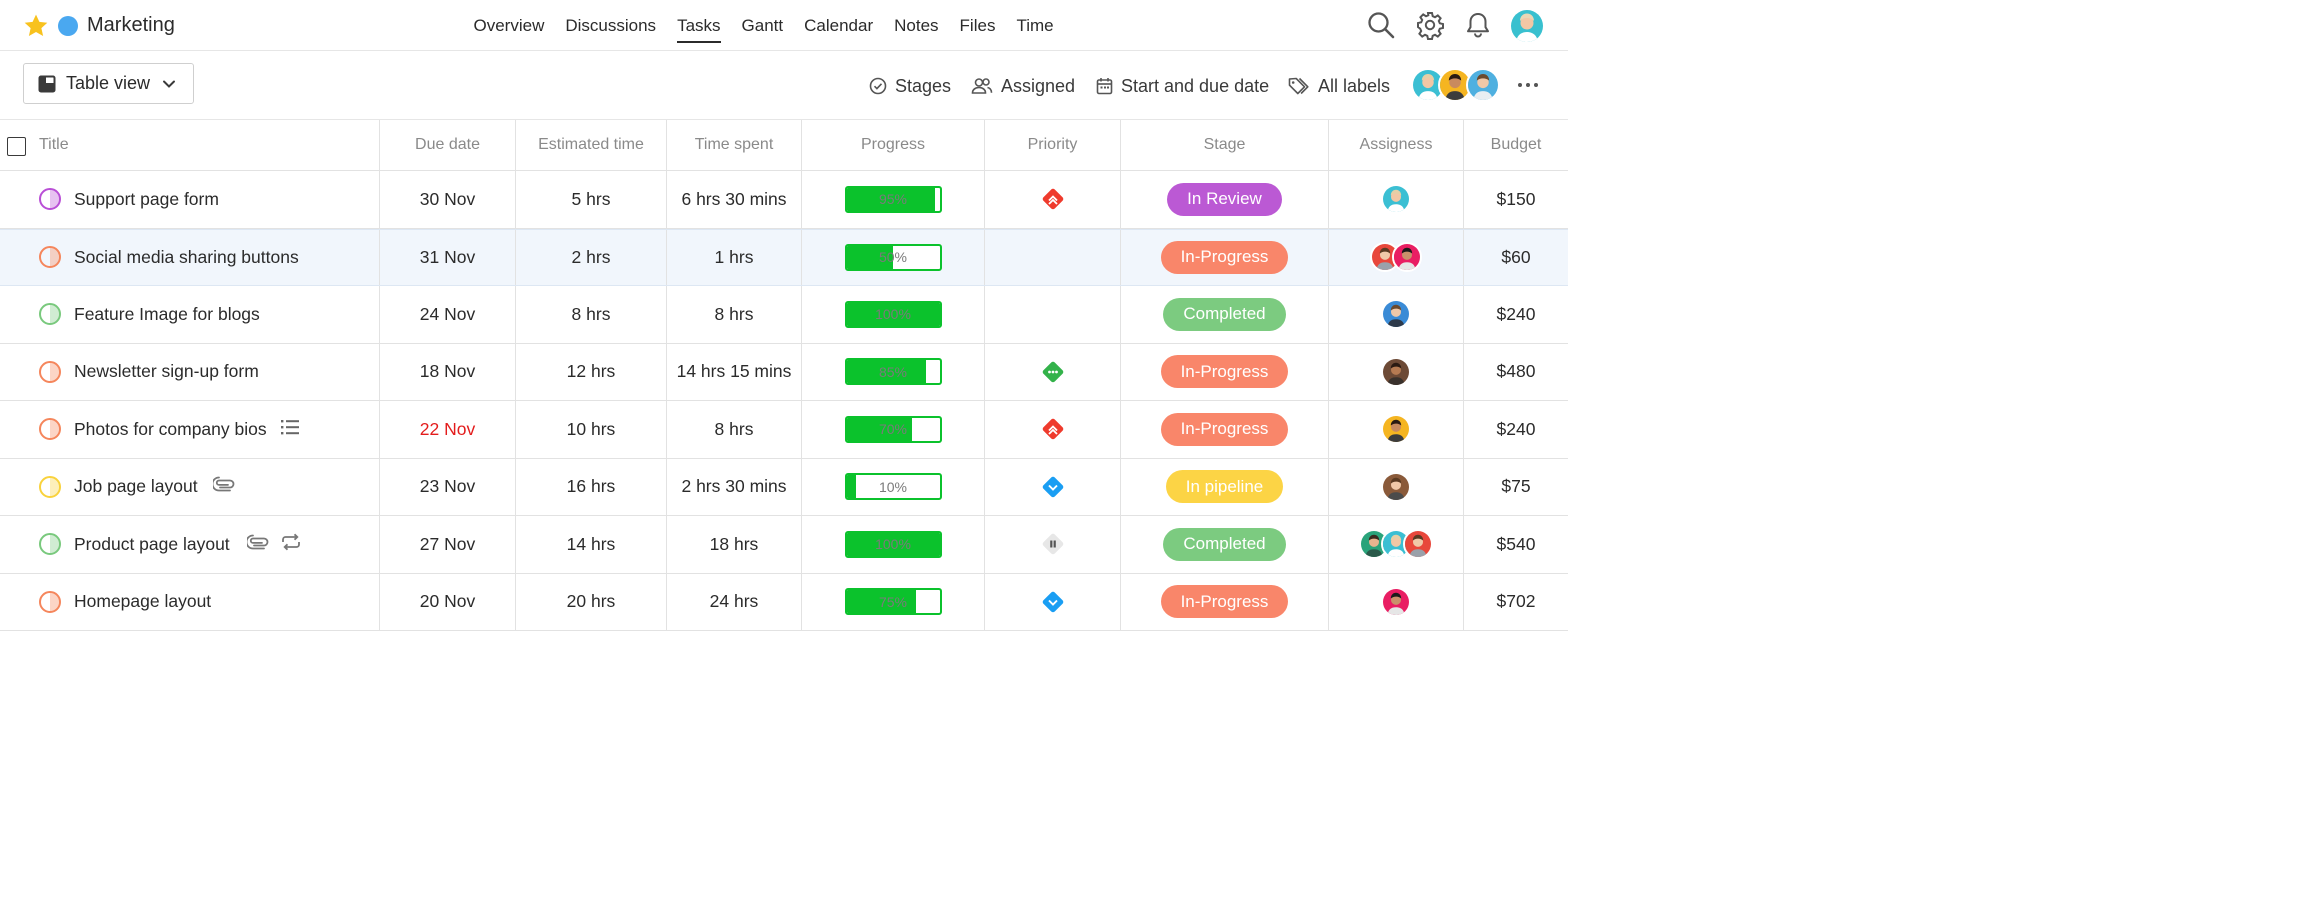 This screenshot has width=2300, height=917. Describe the element at coordinates (1516, 429) in the screenshot. I see `budget-cell: $240` at that location.